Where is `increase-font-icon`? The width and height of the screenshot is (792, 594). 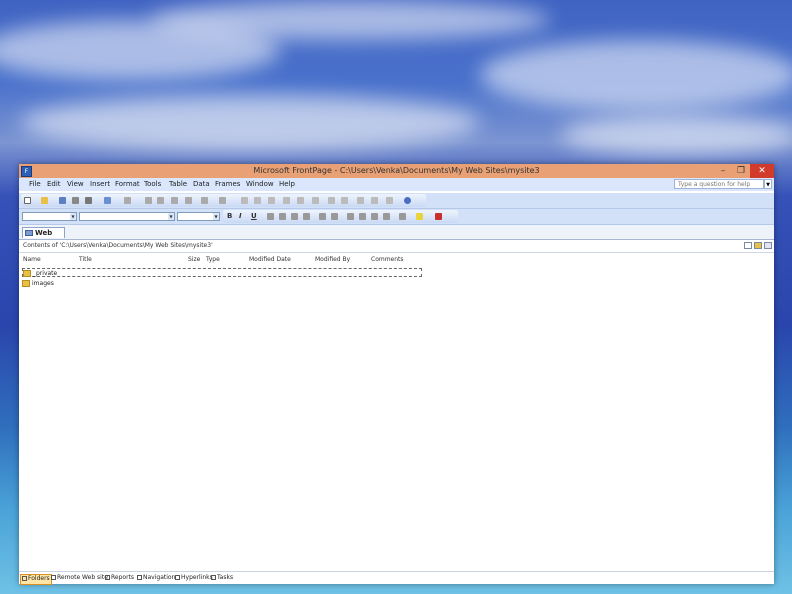 increase-font-icon is located at coordinates (322, 216).